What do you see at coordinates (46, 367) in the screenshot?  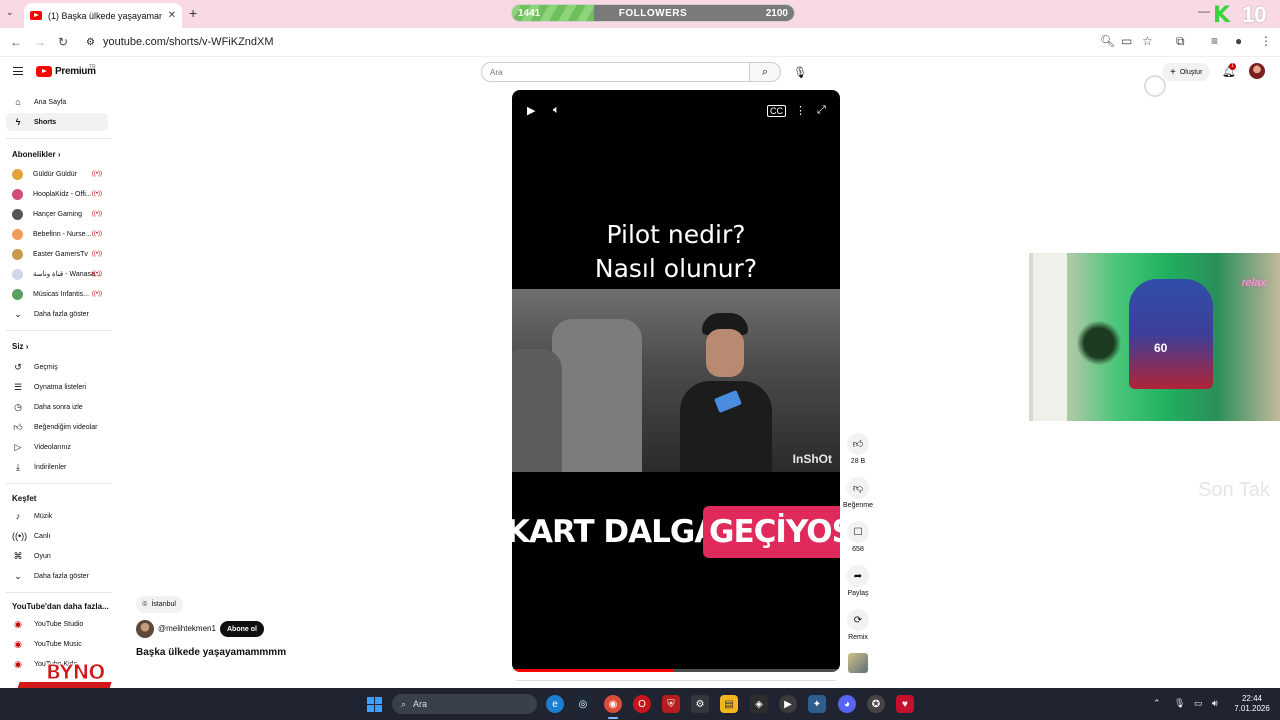 I see `sidebar-item-label: Geçmiş` at bounding box center [46, 367].